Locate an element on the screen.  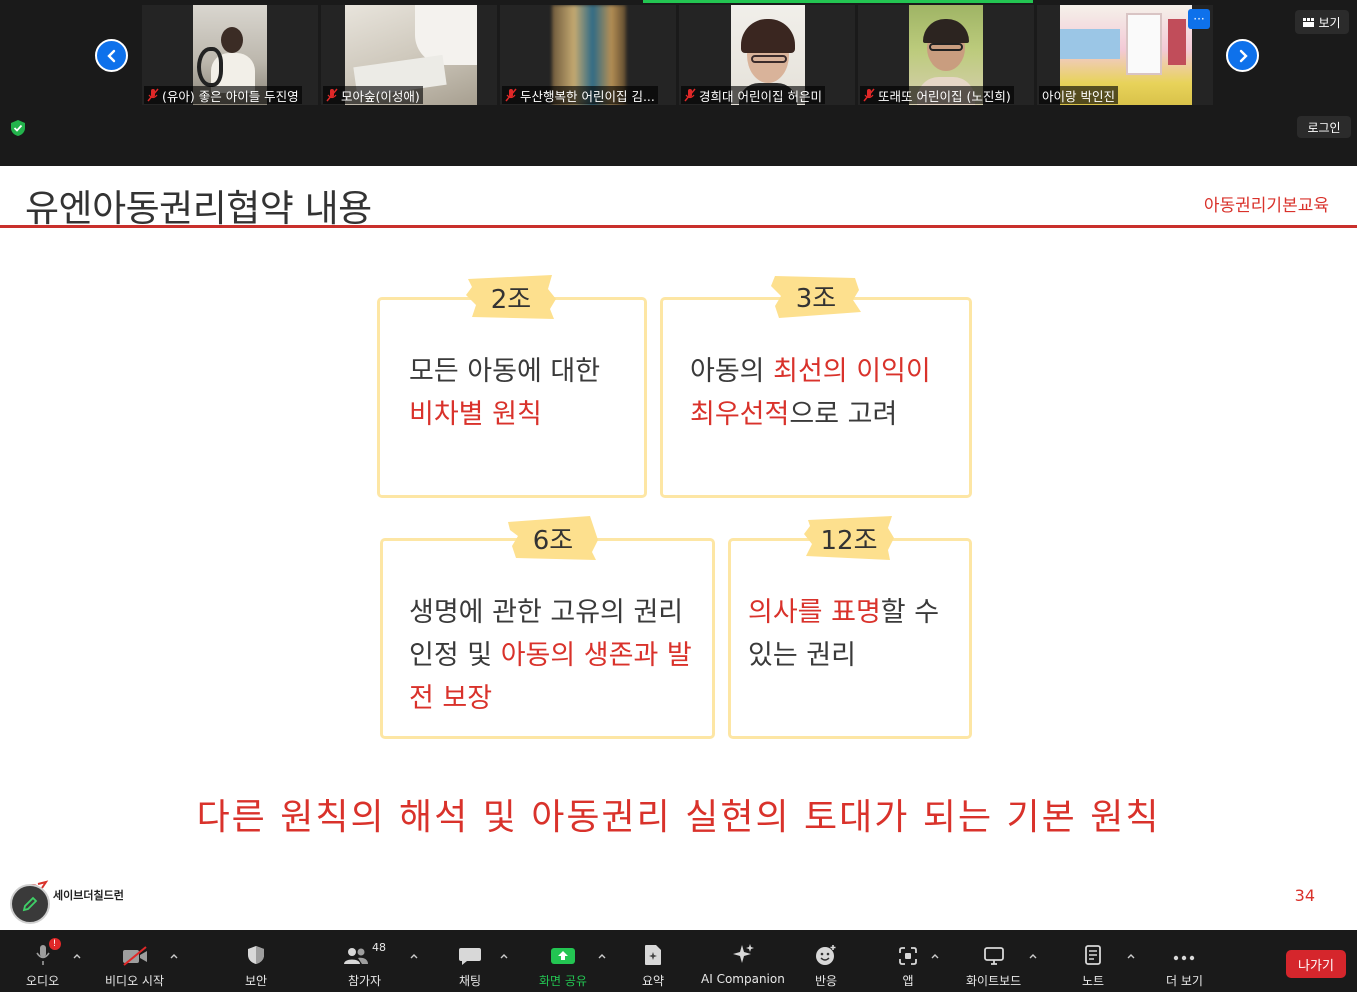
chat-button: 채팅 is located at coordinates (470, 964).